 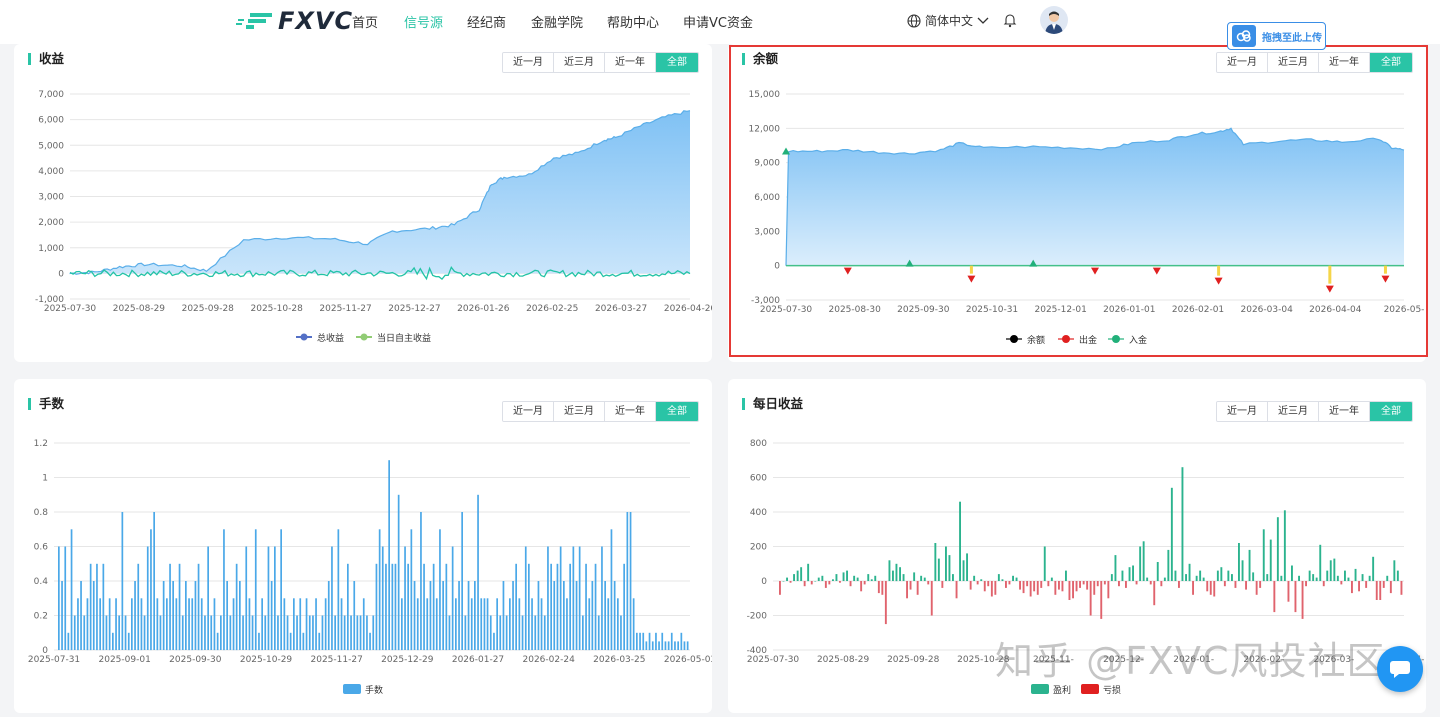 I want to click on nav-item-home: 首页, so click(x=365, y=21).